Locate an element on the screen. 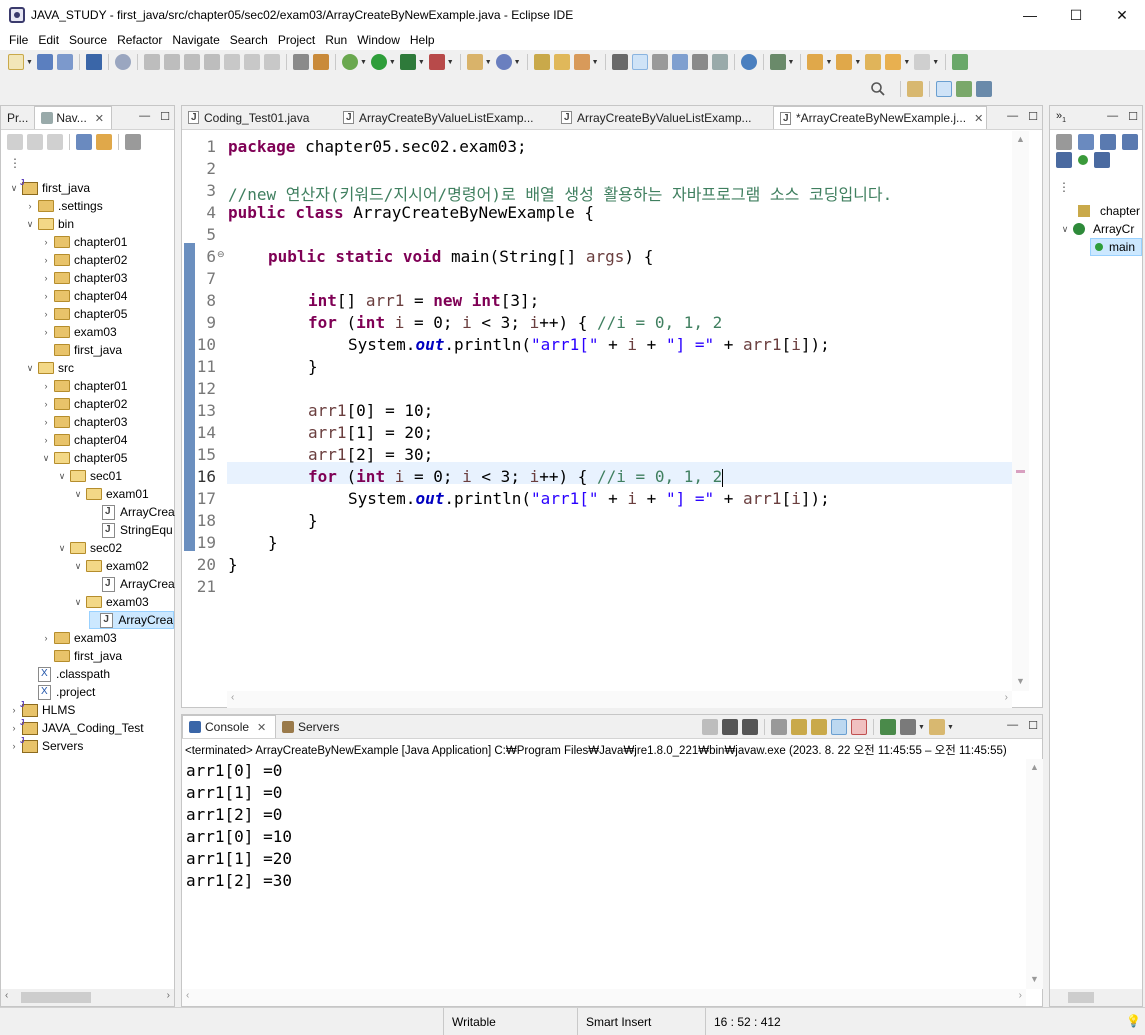 The image size is (1145, 1035). scroll-lock-icon is located at coordinates (799, 727).